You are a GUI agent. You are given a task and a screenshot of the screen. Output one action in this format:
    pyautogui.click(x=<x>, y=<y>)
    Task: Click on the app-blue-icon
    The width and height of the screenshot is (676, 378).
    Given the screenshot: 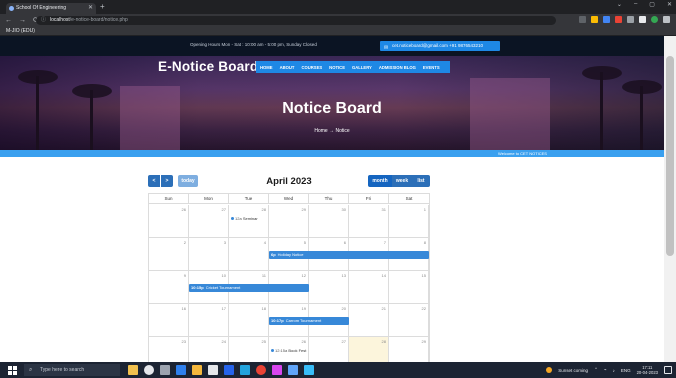 What is the action you would take?
    pyautogui.click(x=293, y=370)
    